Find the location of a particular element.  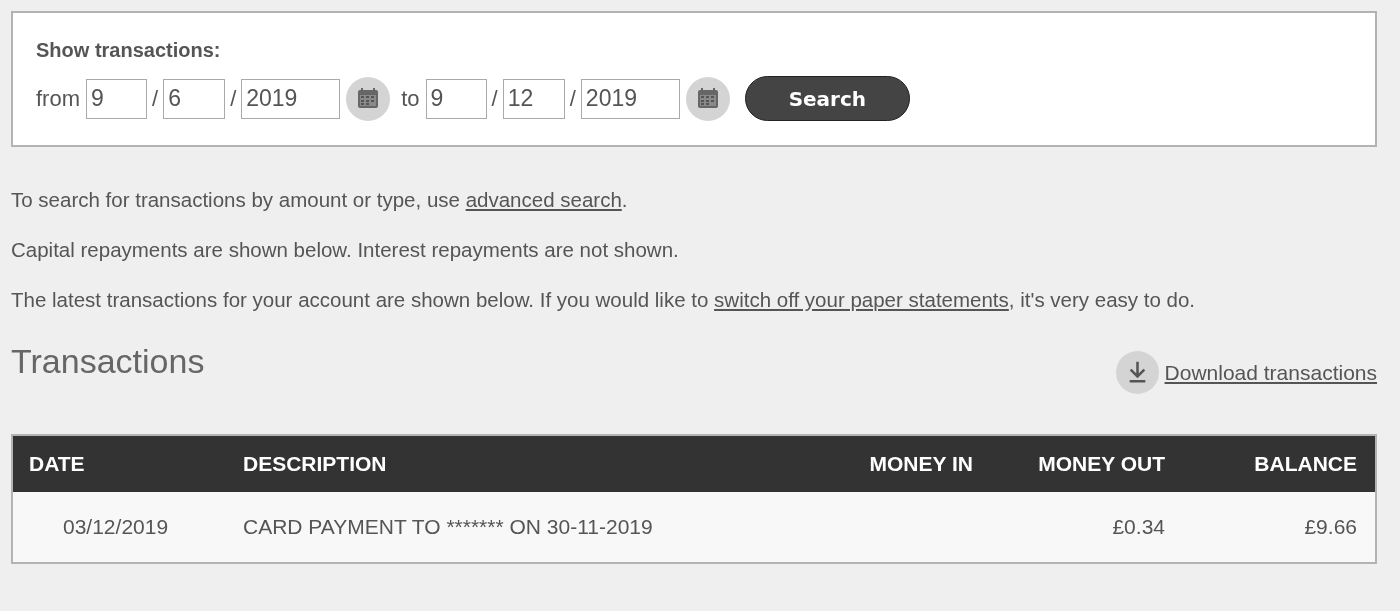

column-header: DESCRIPTION is located at coordinates (315, 464).